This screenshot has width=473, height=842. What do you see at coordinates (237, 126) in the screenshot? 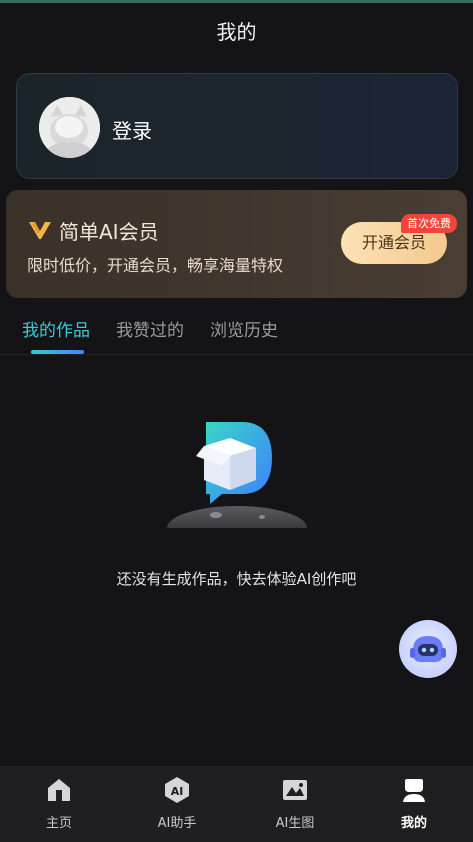
I see `login-card: 登录` at bounding box center [237, 126].